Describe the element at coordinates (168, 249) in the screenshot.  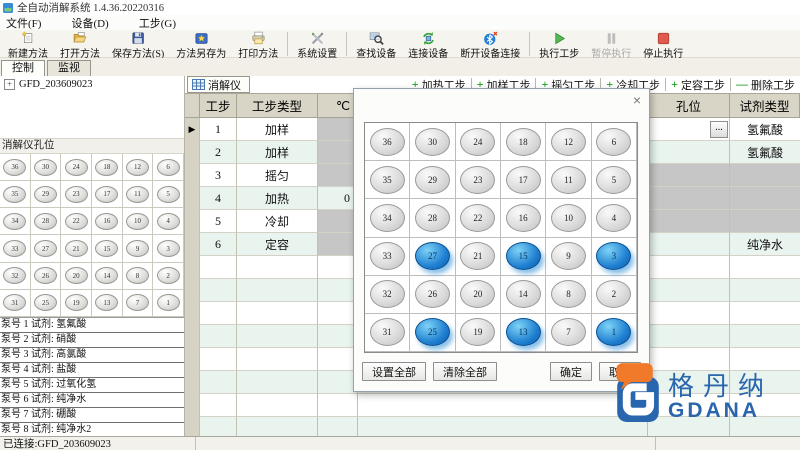
I see `hole-button: 3` at that location.